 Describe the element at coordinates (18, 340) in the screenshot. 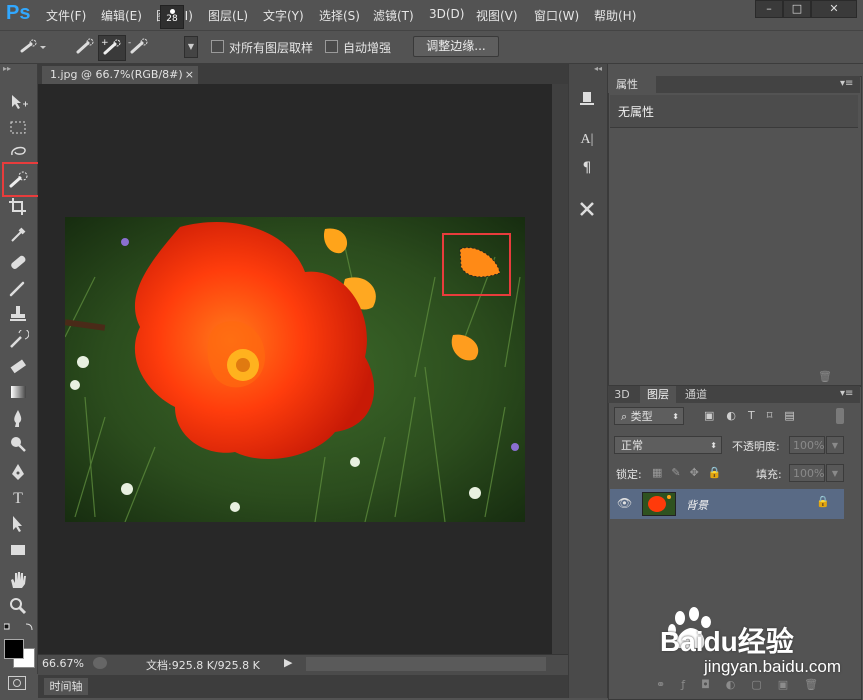

I see `history-brush-tool` at that location.